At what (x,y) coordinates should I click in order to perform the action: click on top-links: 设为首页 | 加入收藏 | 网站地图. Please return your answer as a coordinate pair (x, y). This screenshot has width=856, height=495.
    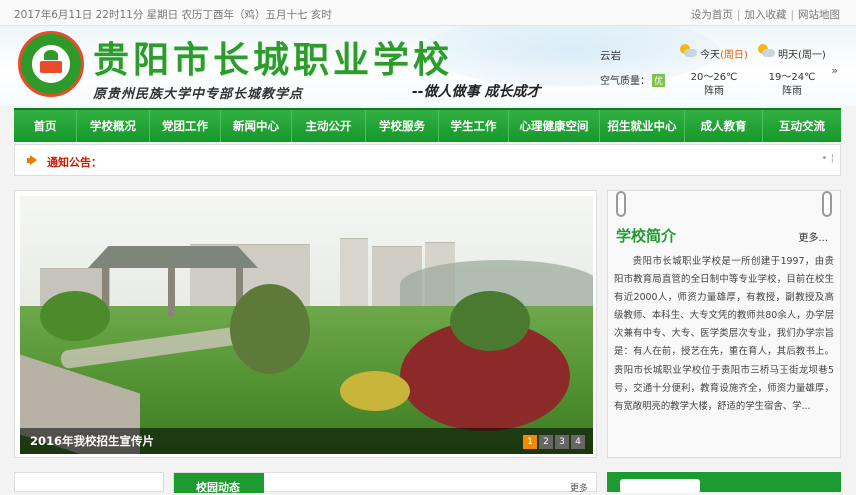
    Looking at the image, I should click on (765, 15).